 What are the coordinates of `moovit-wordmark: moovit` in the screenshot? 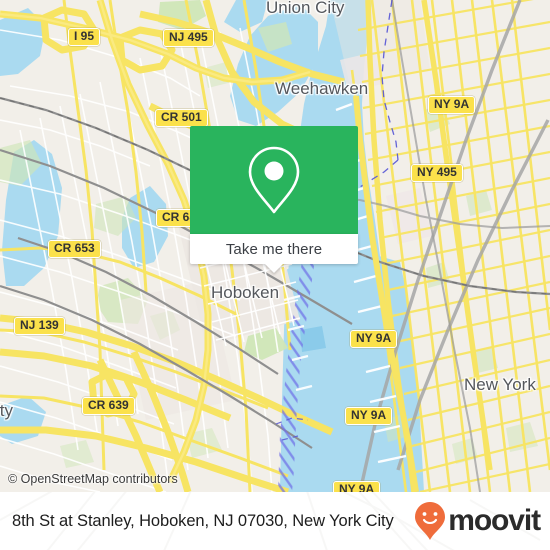 It's located at (494, 520).